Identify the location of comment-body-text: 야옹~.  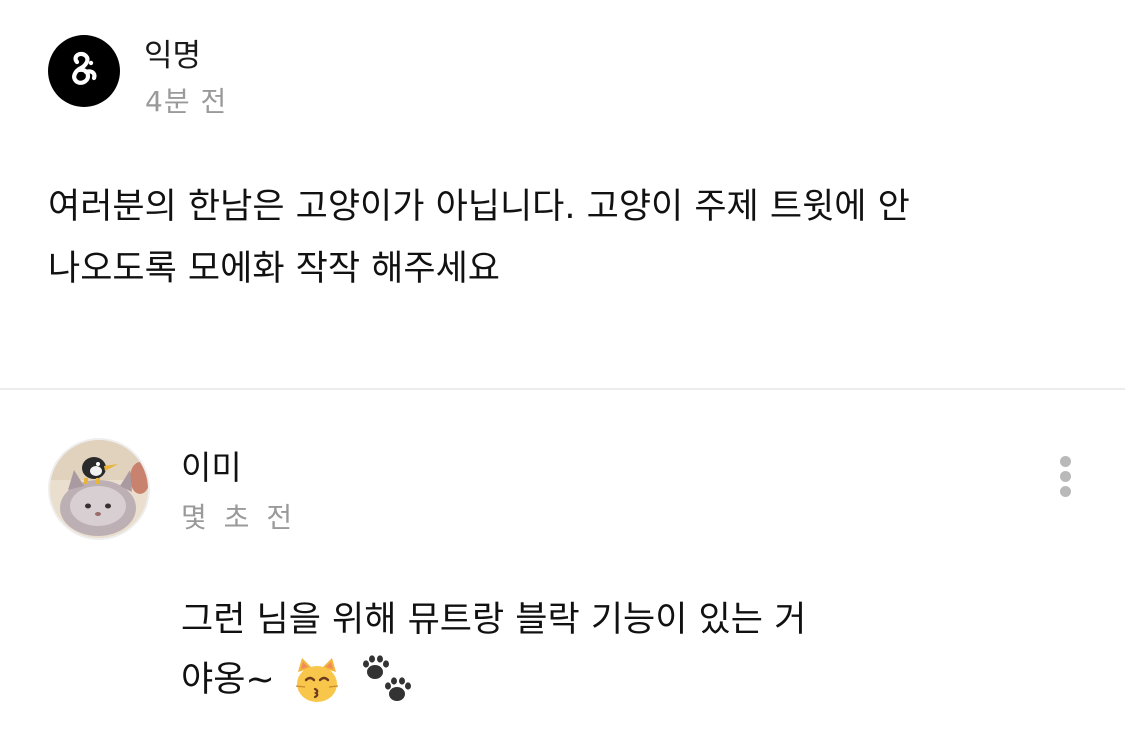
(228, 680).